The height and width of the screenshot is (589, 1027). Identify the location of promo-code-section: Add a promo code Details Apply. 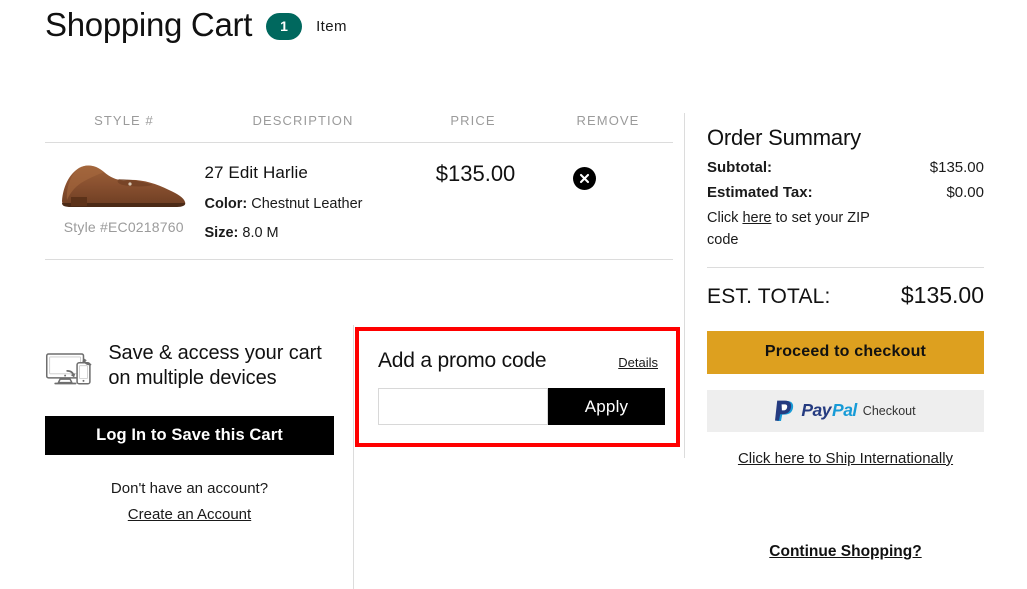
(517, 387).